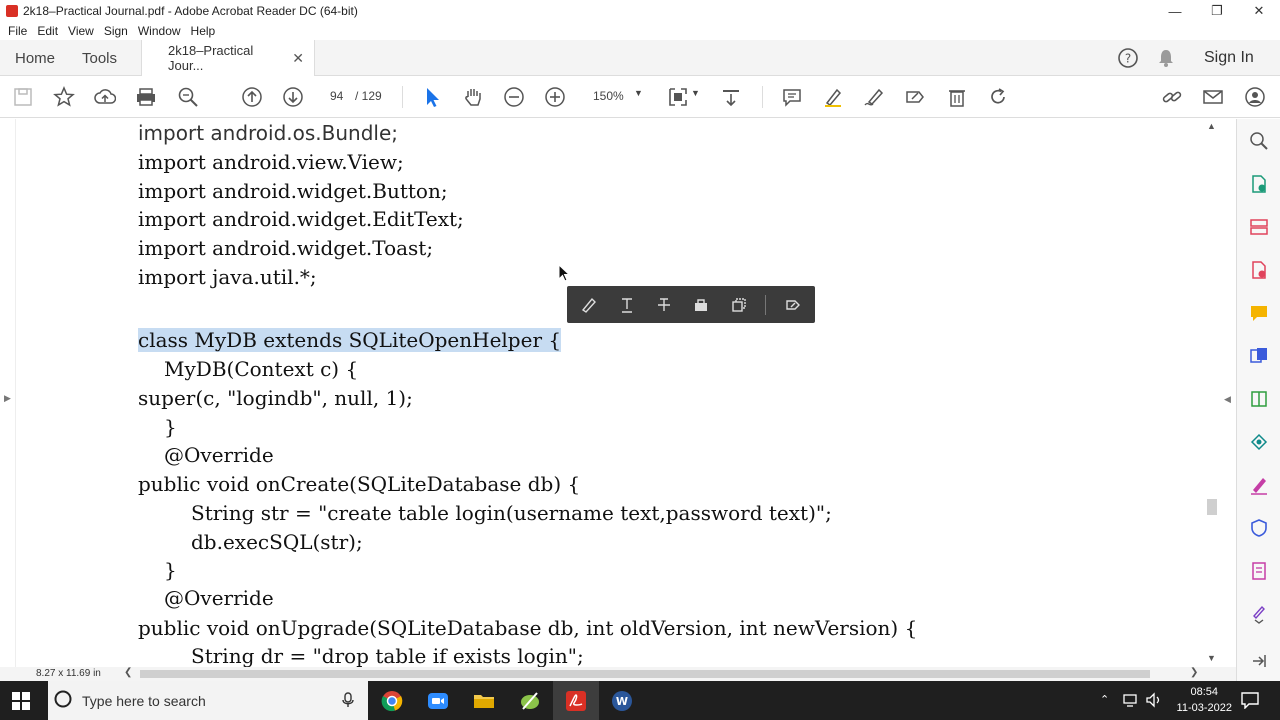 This screenshot has height=720, width=1280. I want to click on underline-text-icon, so click(627, 305).